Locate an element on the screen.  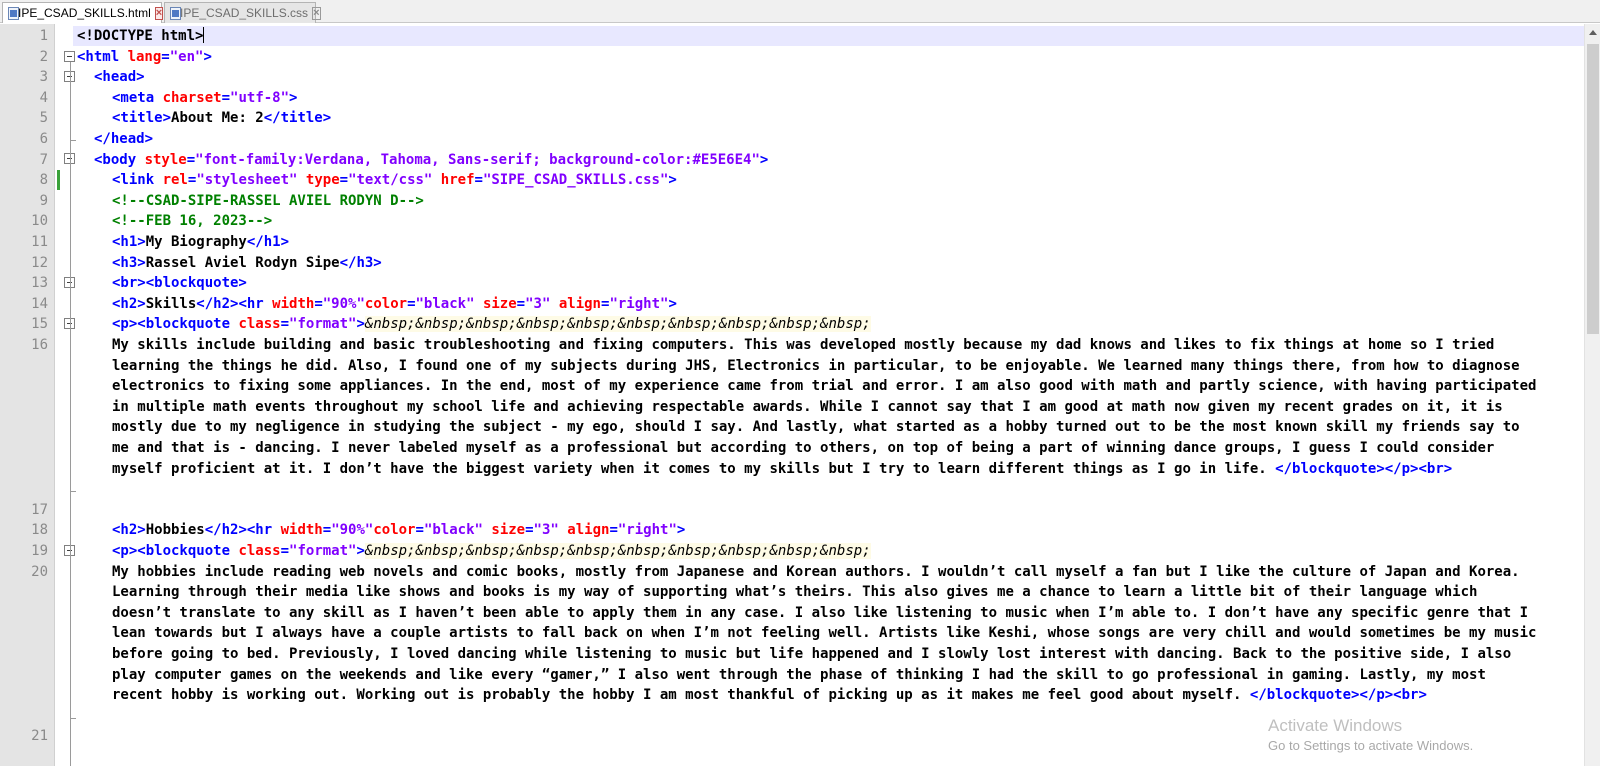
line-number: 16 is located at coordinates (39, 345).